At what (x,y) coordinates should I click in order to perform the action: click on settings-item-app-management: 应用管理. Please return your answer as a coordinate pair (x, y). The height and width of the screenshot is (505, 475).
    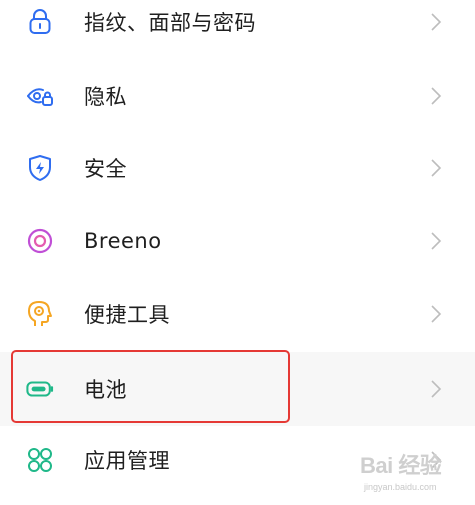
    Looking at the image, I should click on (237, 460).